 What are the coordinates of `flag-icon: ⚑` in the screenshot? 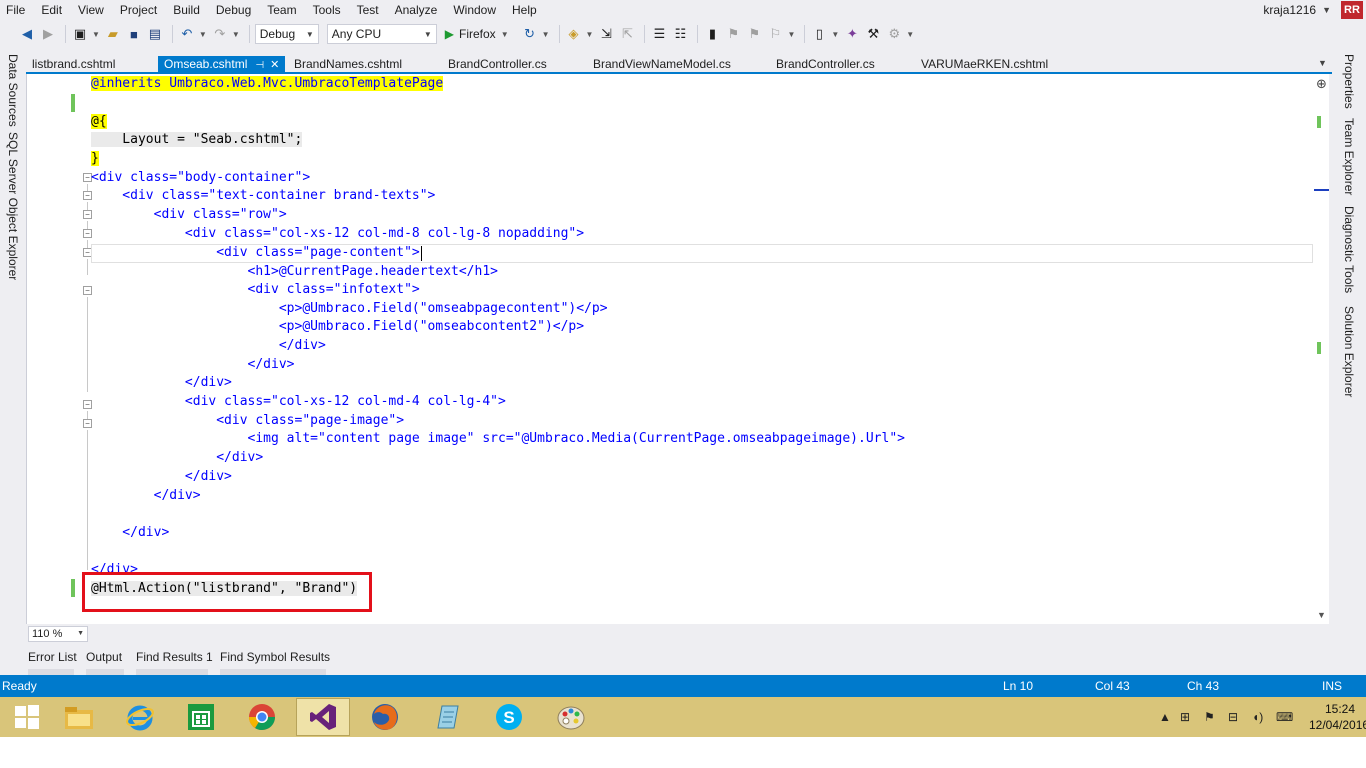 It's located at (1209, 717).